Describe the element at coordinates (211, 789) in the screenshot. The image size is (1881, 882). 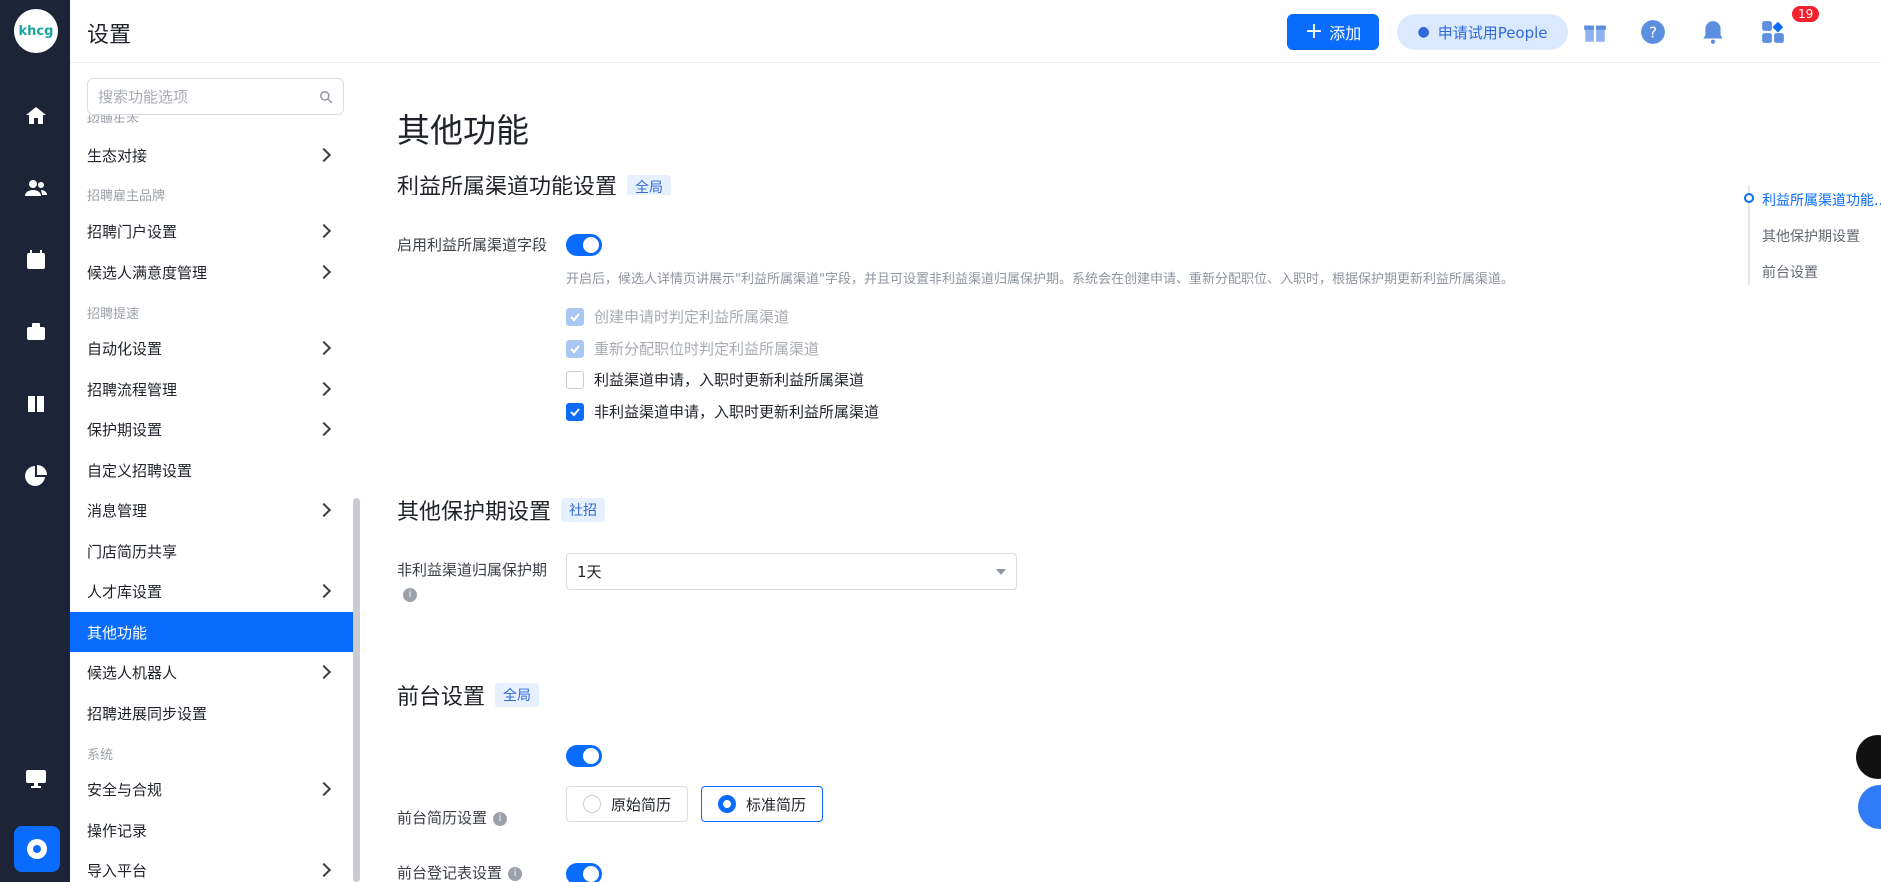
I see `menu-item-security: 安全与合规` at that location.